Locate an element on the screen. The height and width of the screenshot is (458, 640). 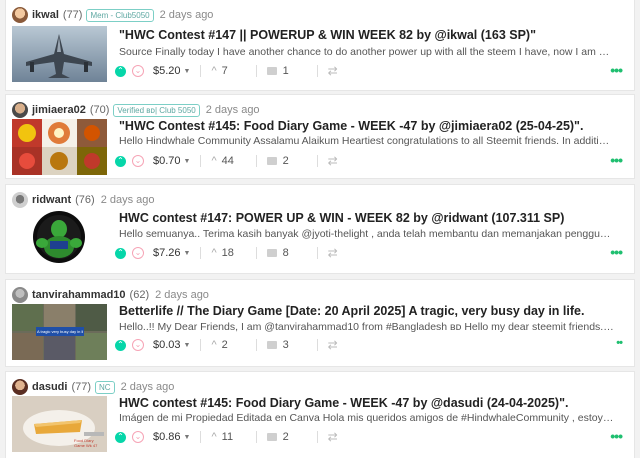
post-thumbnail: Food Diary Game Wk 47 is located at coordinates (59, 424).